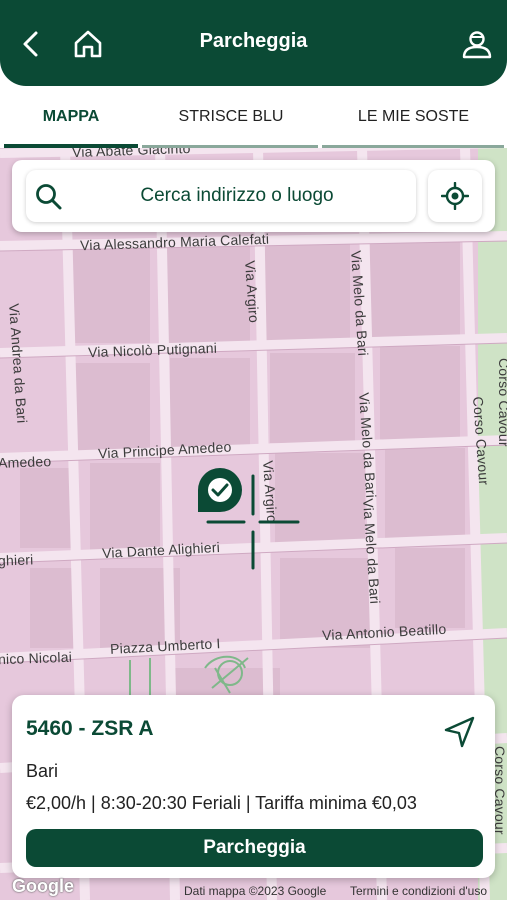  I want to click on tab-mappa: MAPPA, so click(71, 117).